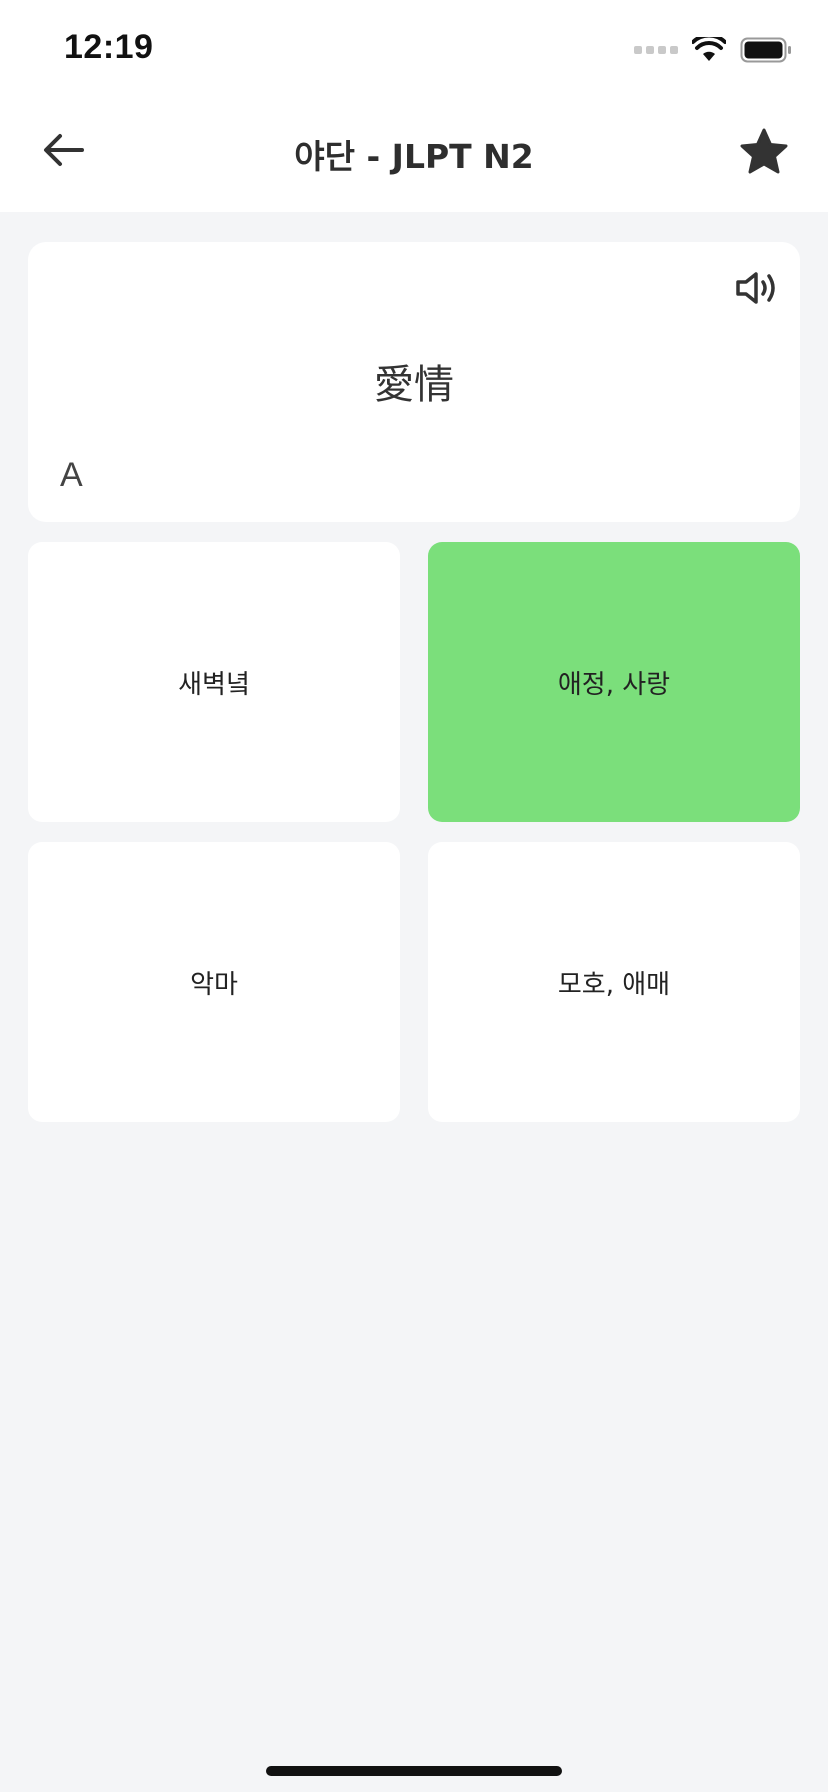 The image size is (828, 1792). I want to click on answer-option-text: 새벽녘, so click(214, 684).